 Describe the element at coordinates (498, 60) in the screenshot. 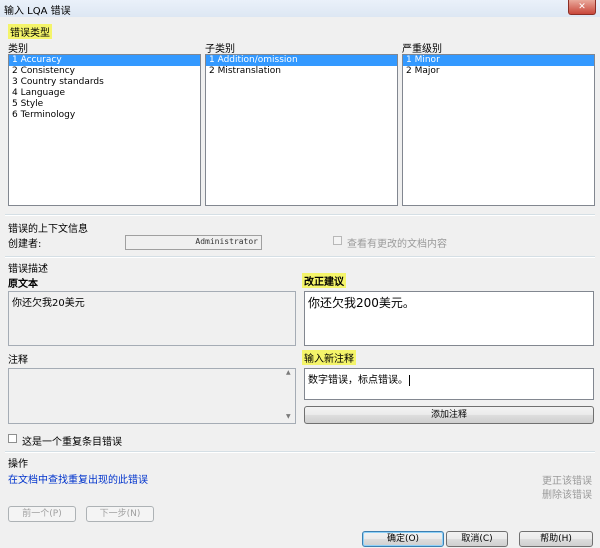

I see `severity-item-minor: 1 Minor` at that location.